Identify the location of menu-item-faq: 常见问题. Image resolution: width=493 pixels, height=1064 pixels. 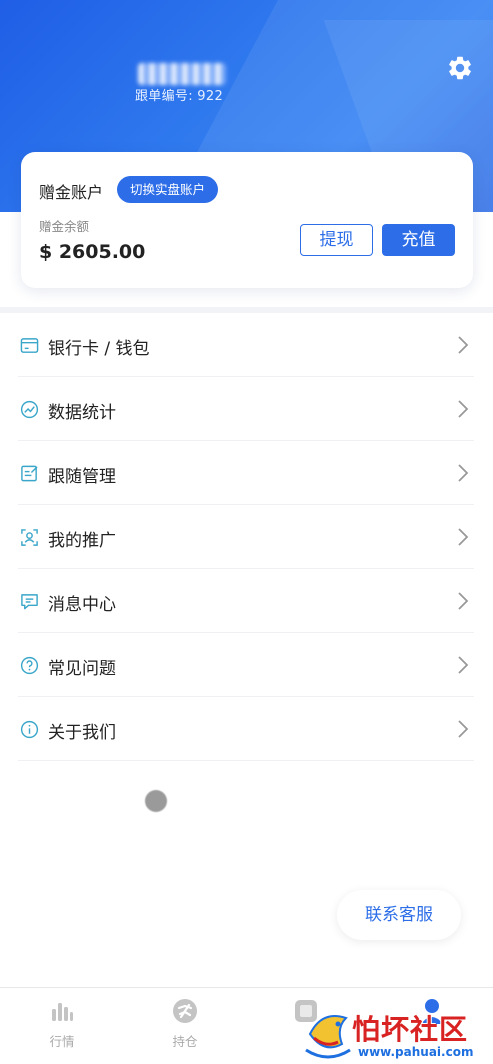
(246, 665).